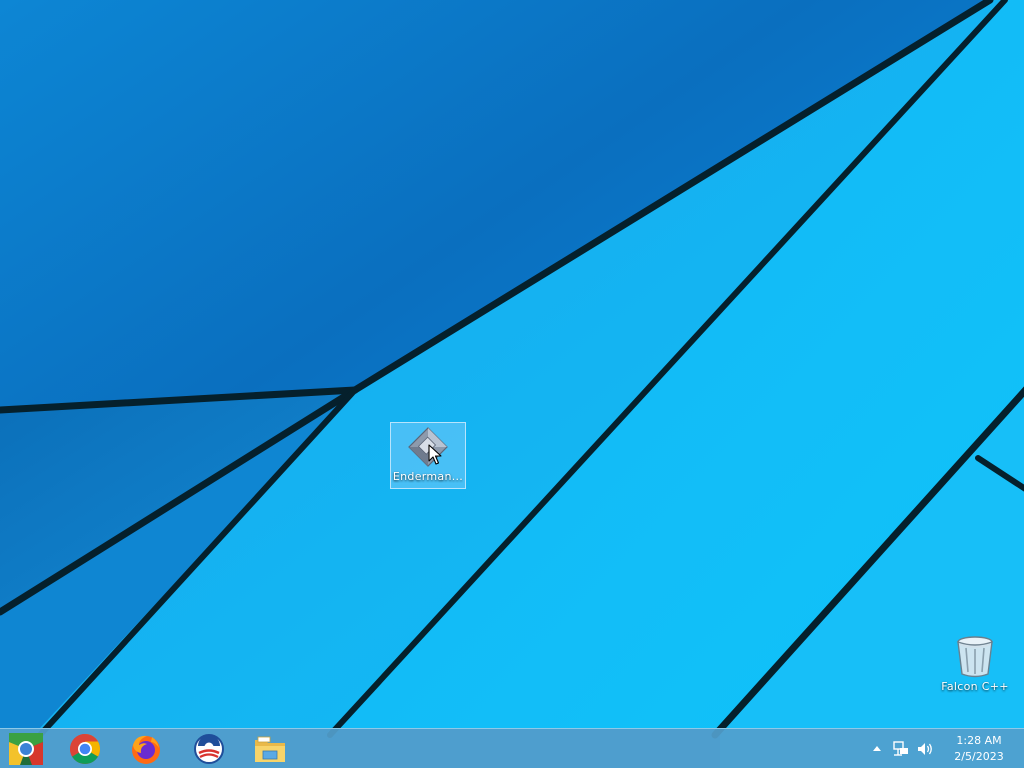 This screenshot has width=1024, height=768. I want to click on network-tray-button, so click(901, 748).